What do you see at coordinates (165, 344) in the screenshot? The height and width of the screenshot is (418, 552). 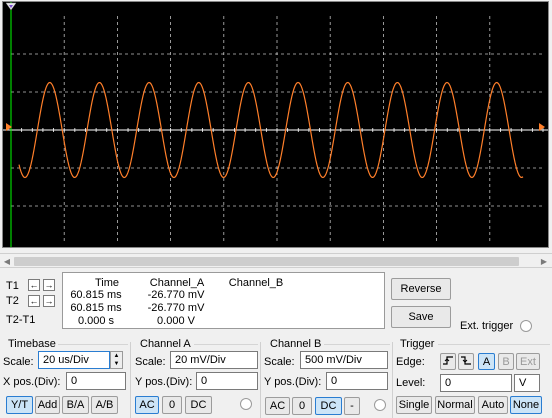 I see `channel-a-title: Channel A` at bounding box center [165, 344].